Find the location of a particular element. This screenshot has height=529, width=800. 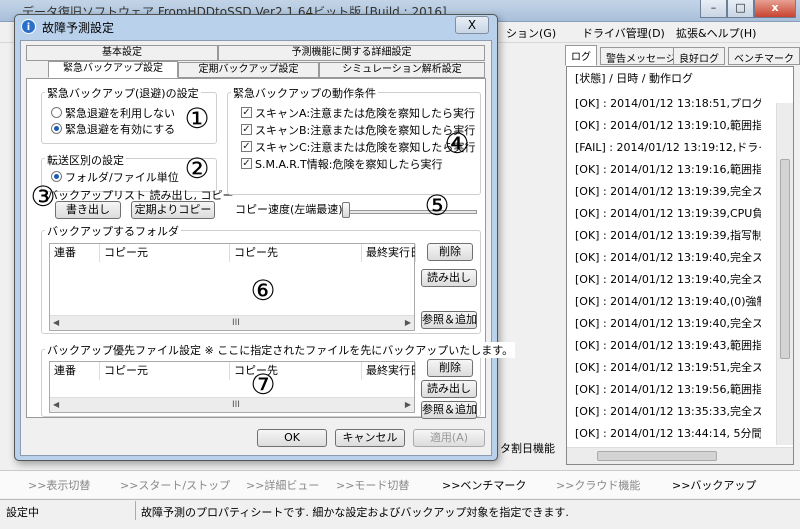

log-line: [OK] : 2014/01/12 13:19:51,完全スキャ is located at coordinates (668, 367).